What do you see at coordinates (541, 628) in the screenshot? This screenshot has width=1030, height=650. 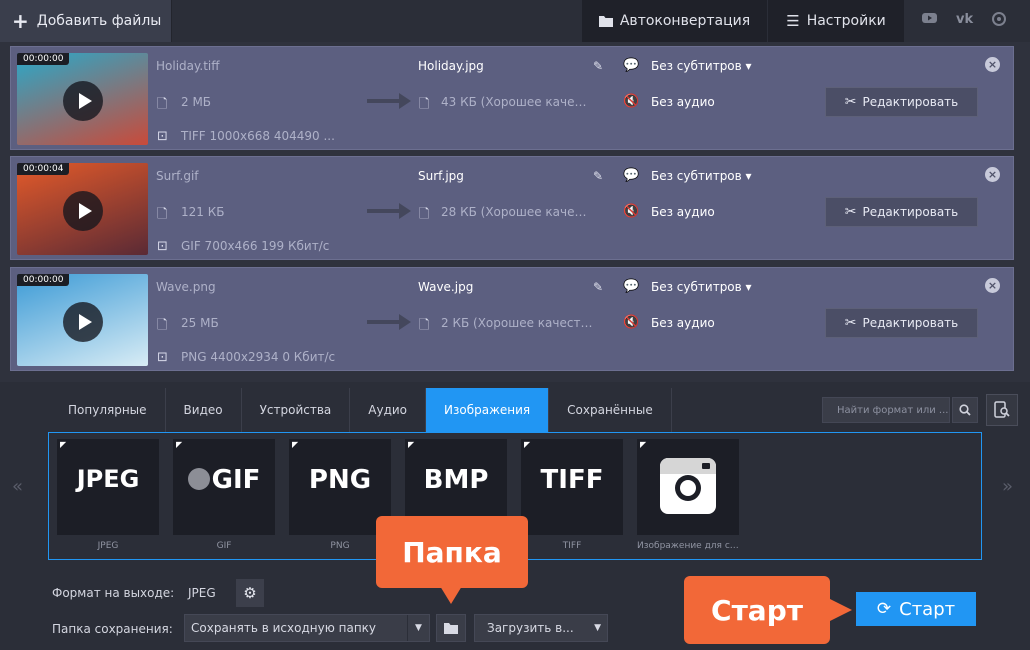 I see `upload-to-select: Загрузить в... ▼` at bounding box center [541, 628].